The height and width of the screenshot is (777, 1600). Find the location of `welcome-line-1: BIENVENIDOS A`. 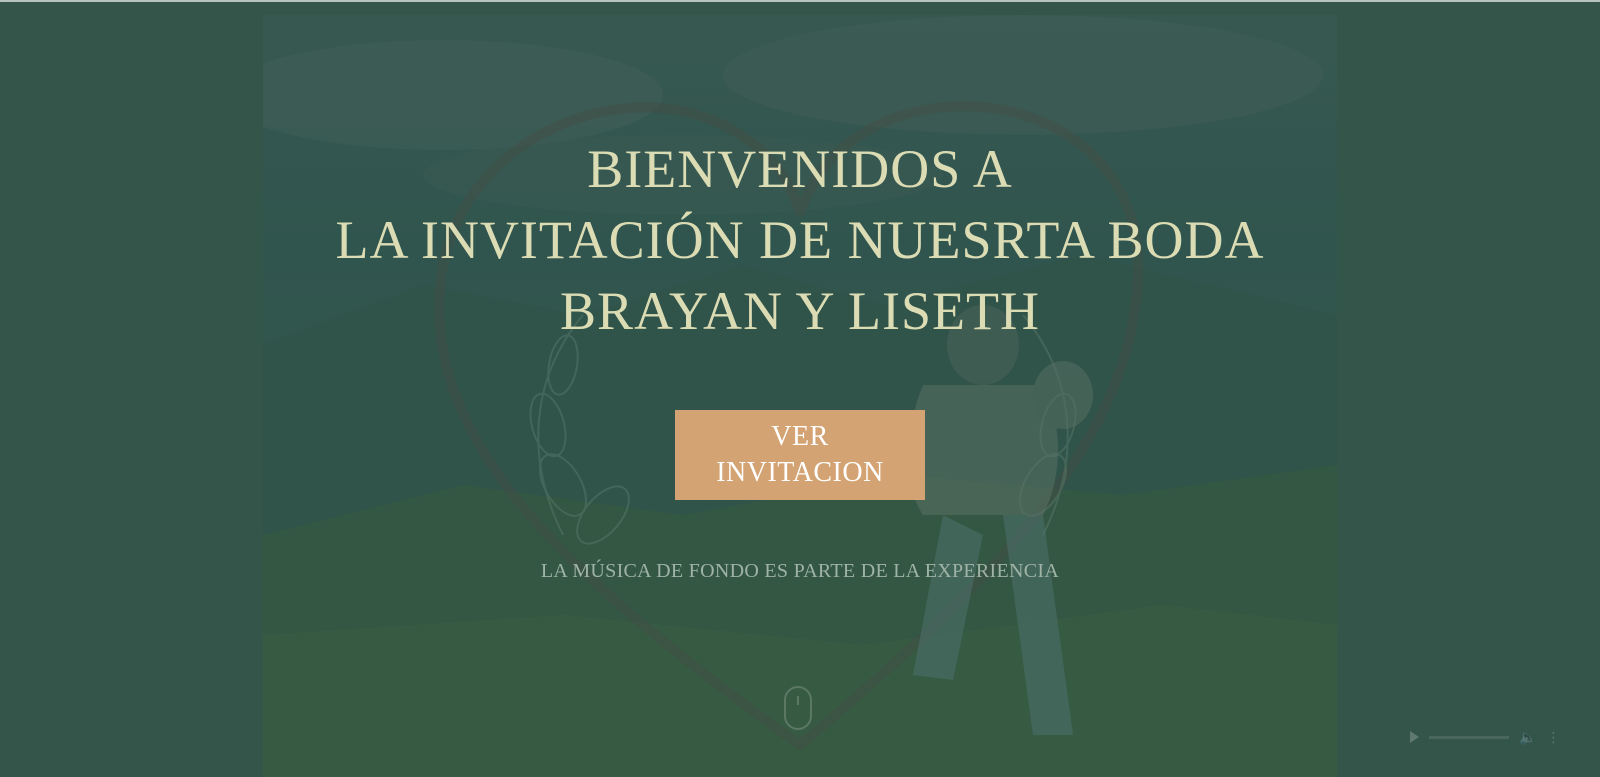

welcome-line-1: BIENVENIDOS A is located at coordinates (800, 169).